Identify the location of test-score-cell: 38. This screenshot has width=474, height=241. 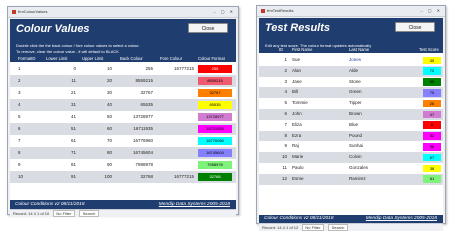
(432, 168).